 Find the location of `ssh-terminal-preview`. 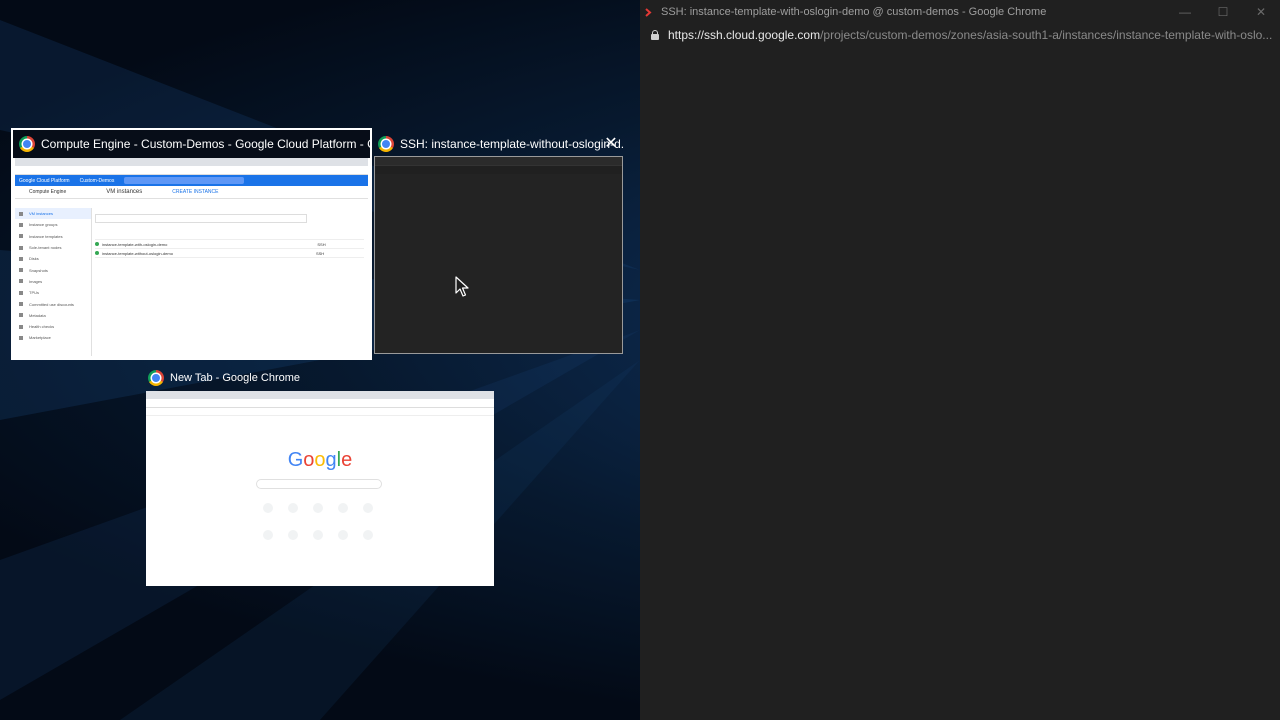

ssh-terminal-preview is located at coordinates (498, 255).